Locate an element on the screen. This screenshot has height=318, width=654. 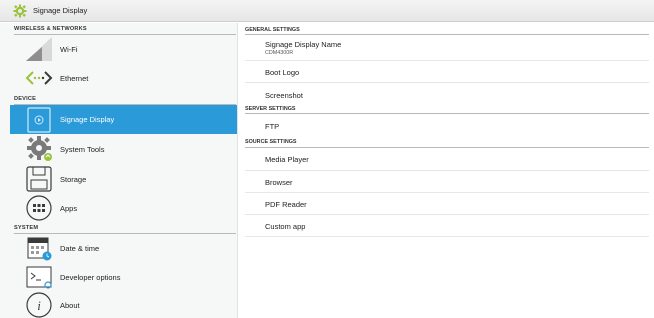
wifi-icon is located at coordinates (39, 49).